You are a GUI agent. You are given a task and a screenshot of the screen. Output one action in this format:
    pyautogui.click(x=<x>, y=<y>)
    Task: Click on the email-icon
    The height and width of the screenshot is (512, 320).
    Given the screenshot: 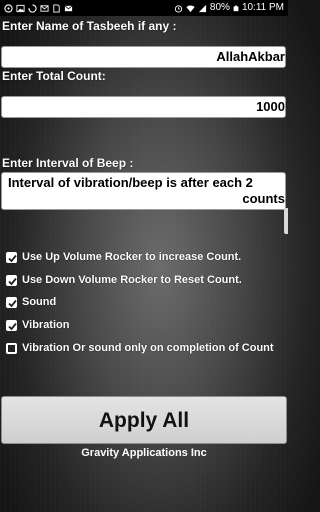 What is the action you would take?
    pyautogui.click(x=68, y=8)
    